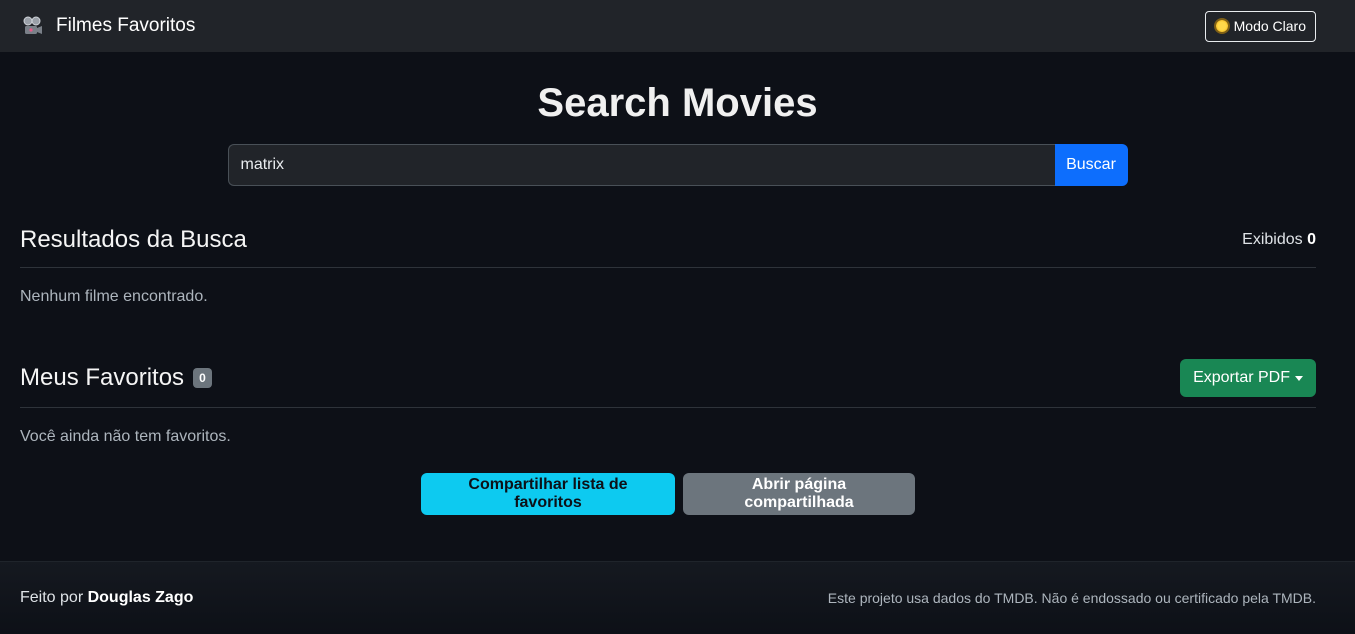  Describe the element at coordinates (1299, 378) in the screenshot. I see `caret-down-icon` at that location.